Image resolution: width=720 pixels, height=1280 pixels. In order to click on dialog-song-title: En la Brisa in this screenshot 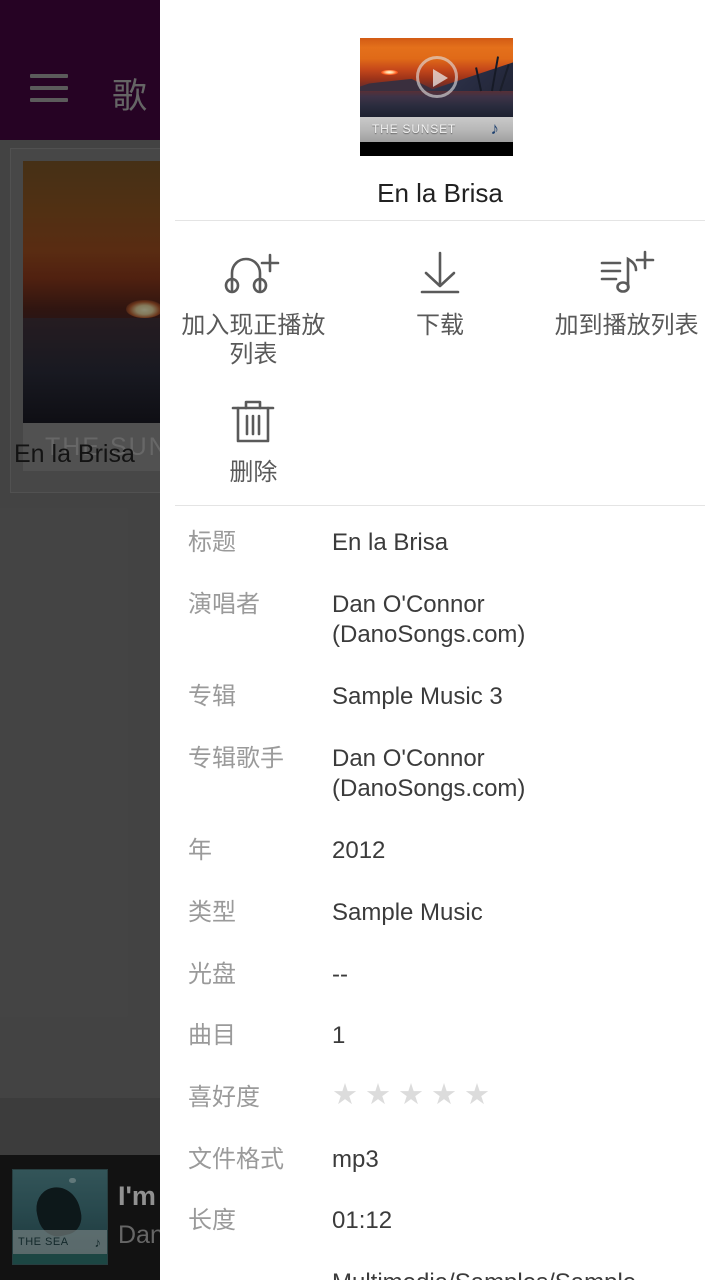, I will do `click(440, 193)`.